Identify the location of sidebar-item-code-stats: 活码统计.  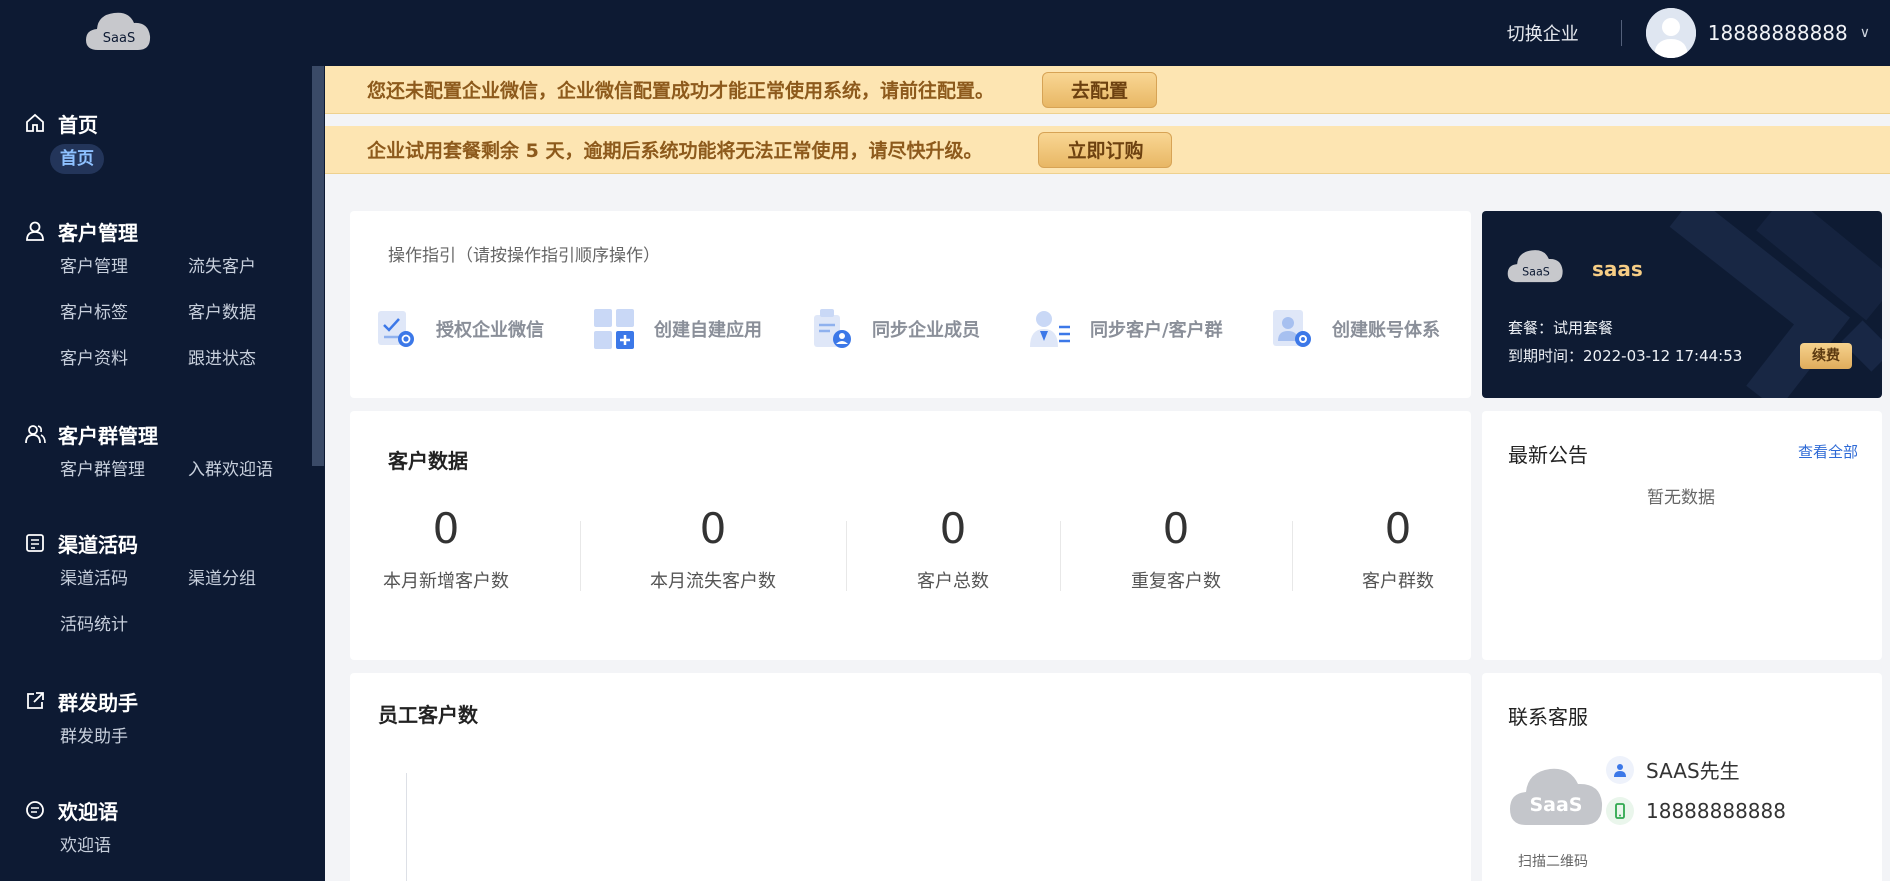
(124, 625).